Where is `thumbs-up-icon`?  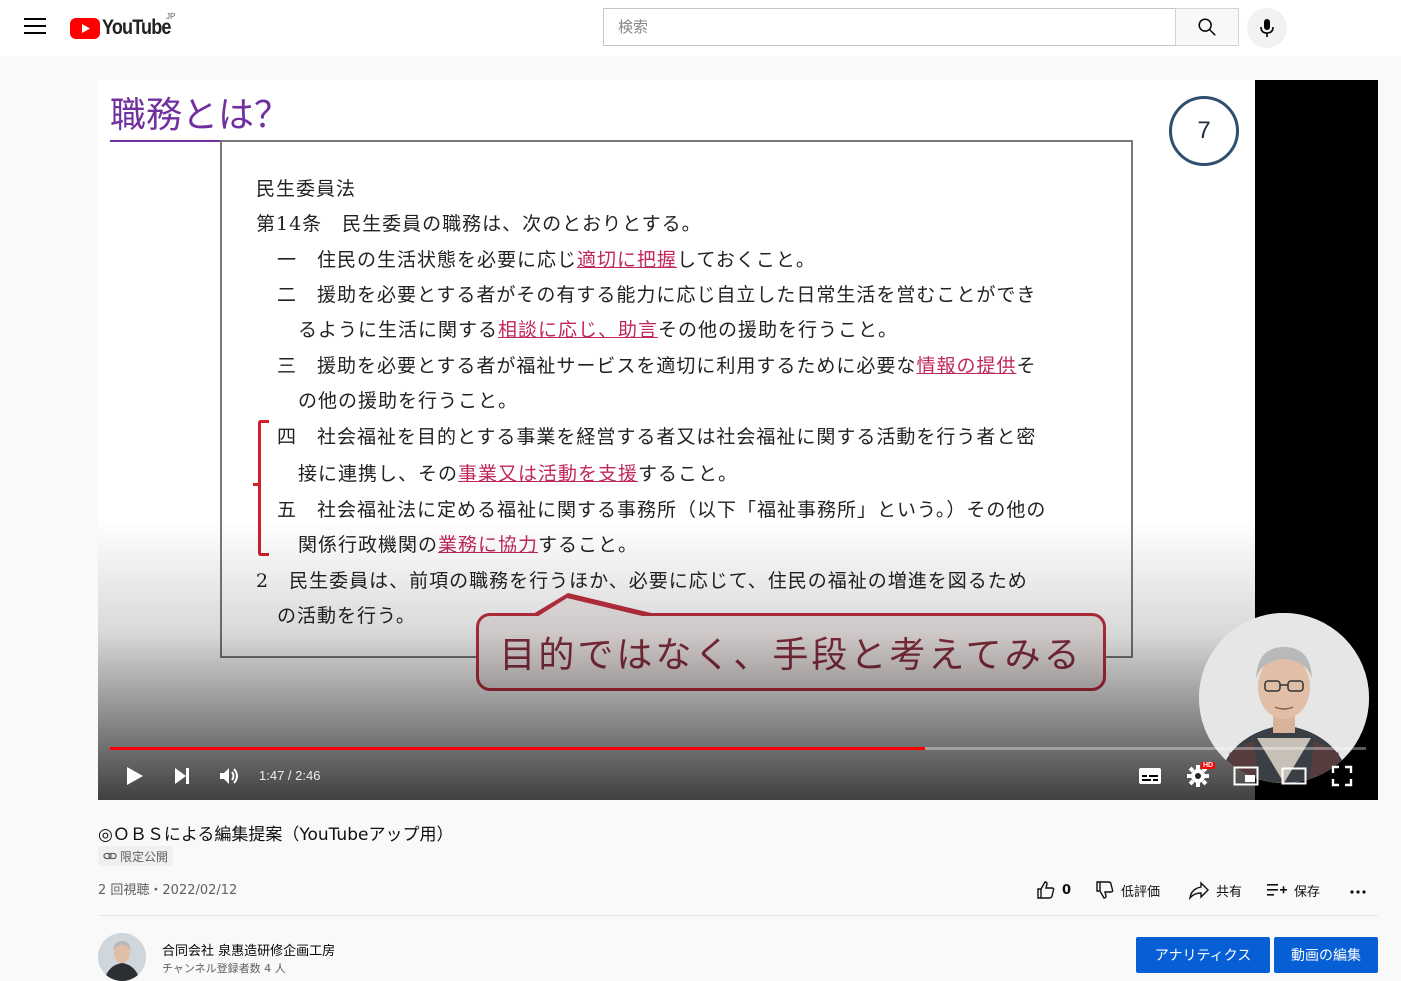
thumbs-up-icon is located at coordinates (1046, 890).